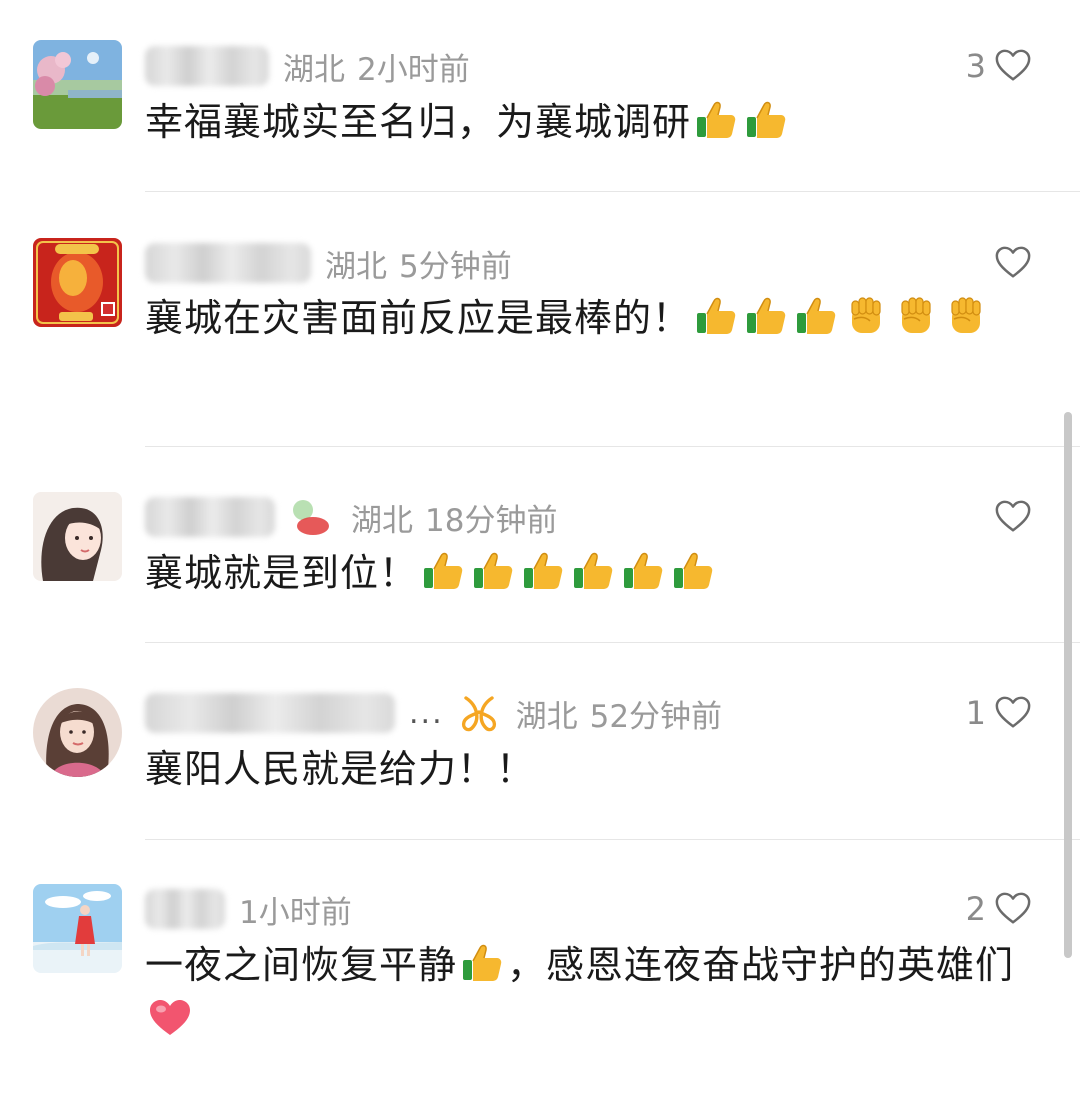  Describe the element at coordinates (479, 713) in the screenshot. I see `orange-ribbon-icon` at that location.